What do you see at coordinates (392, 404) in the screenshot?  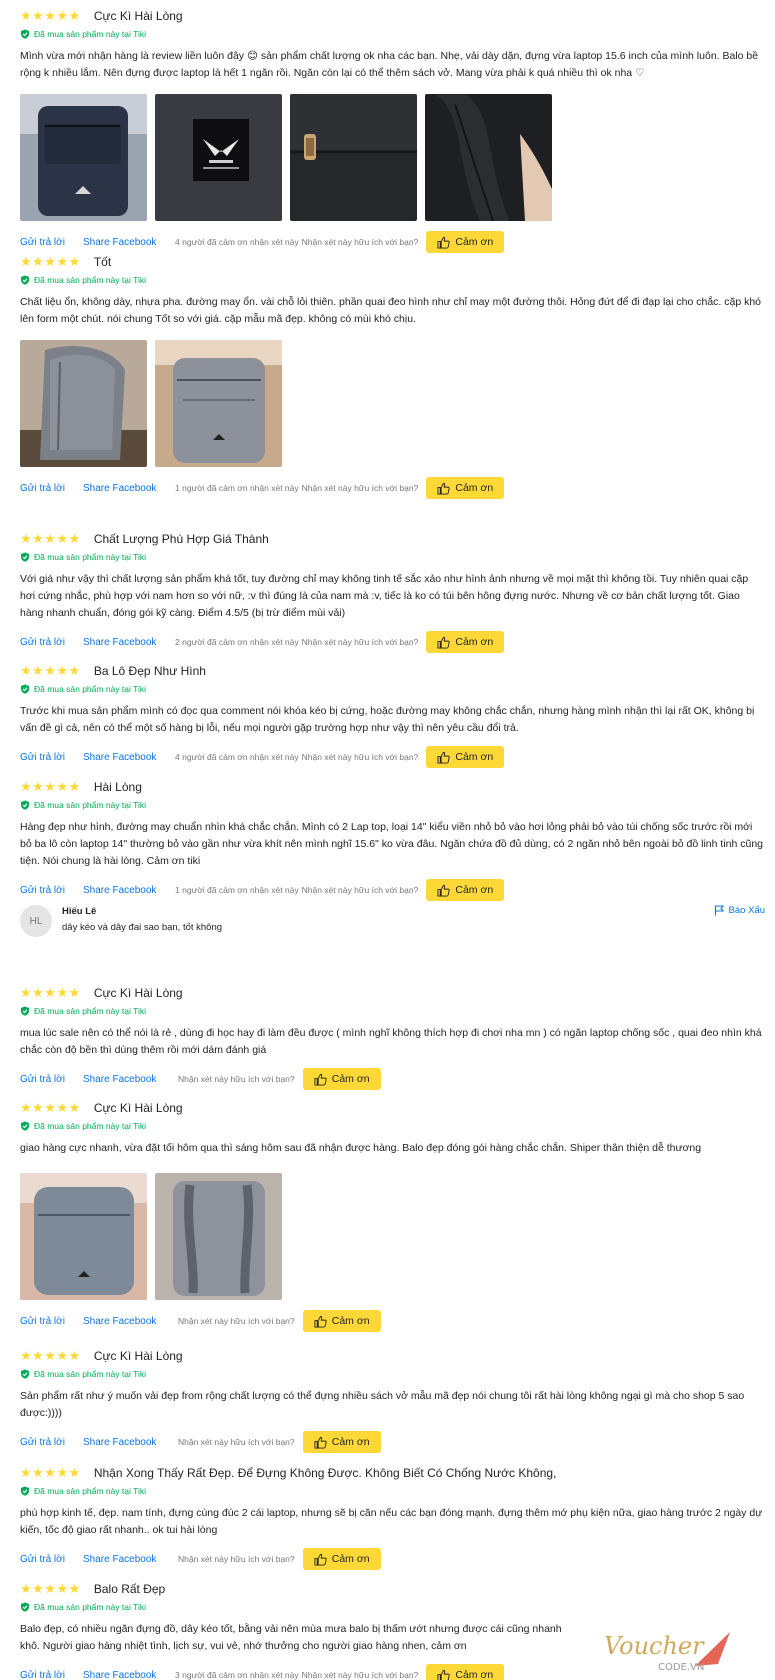 I see `review-images` at bounding box center [392, 404].